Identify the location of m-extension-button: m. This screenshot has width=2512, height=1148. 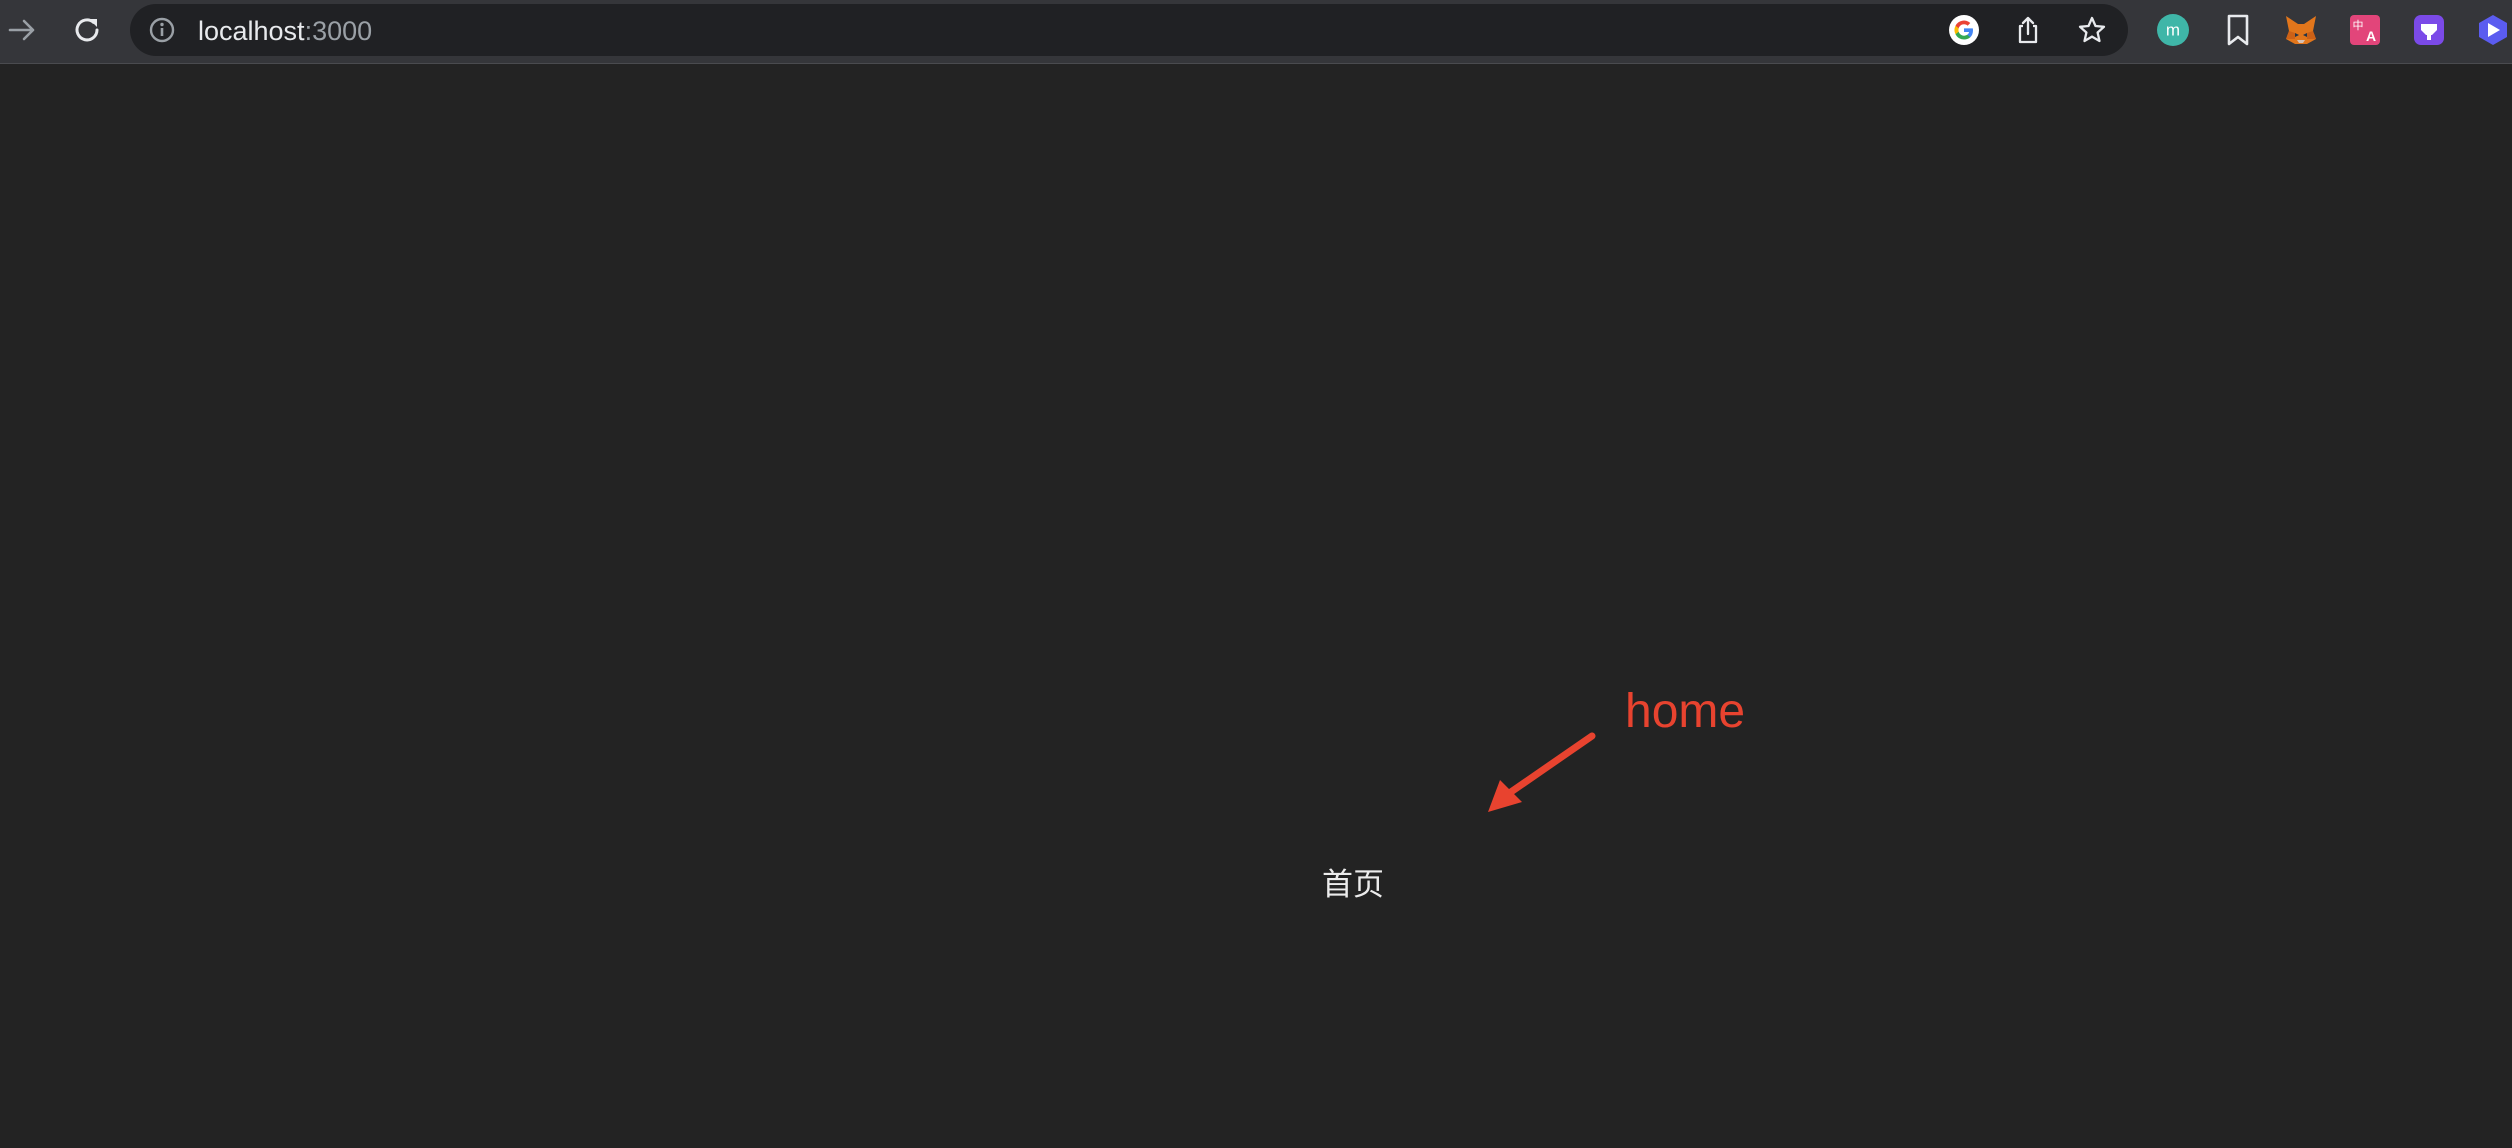
(2173, 30).